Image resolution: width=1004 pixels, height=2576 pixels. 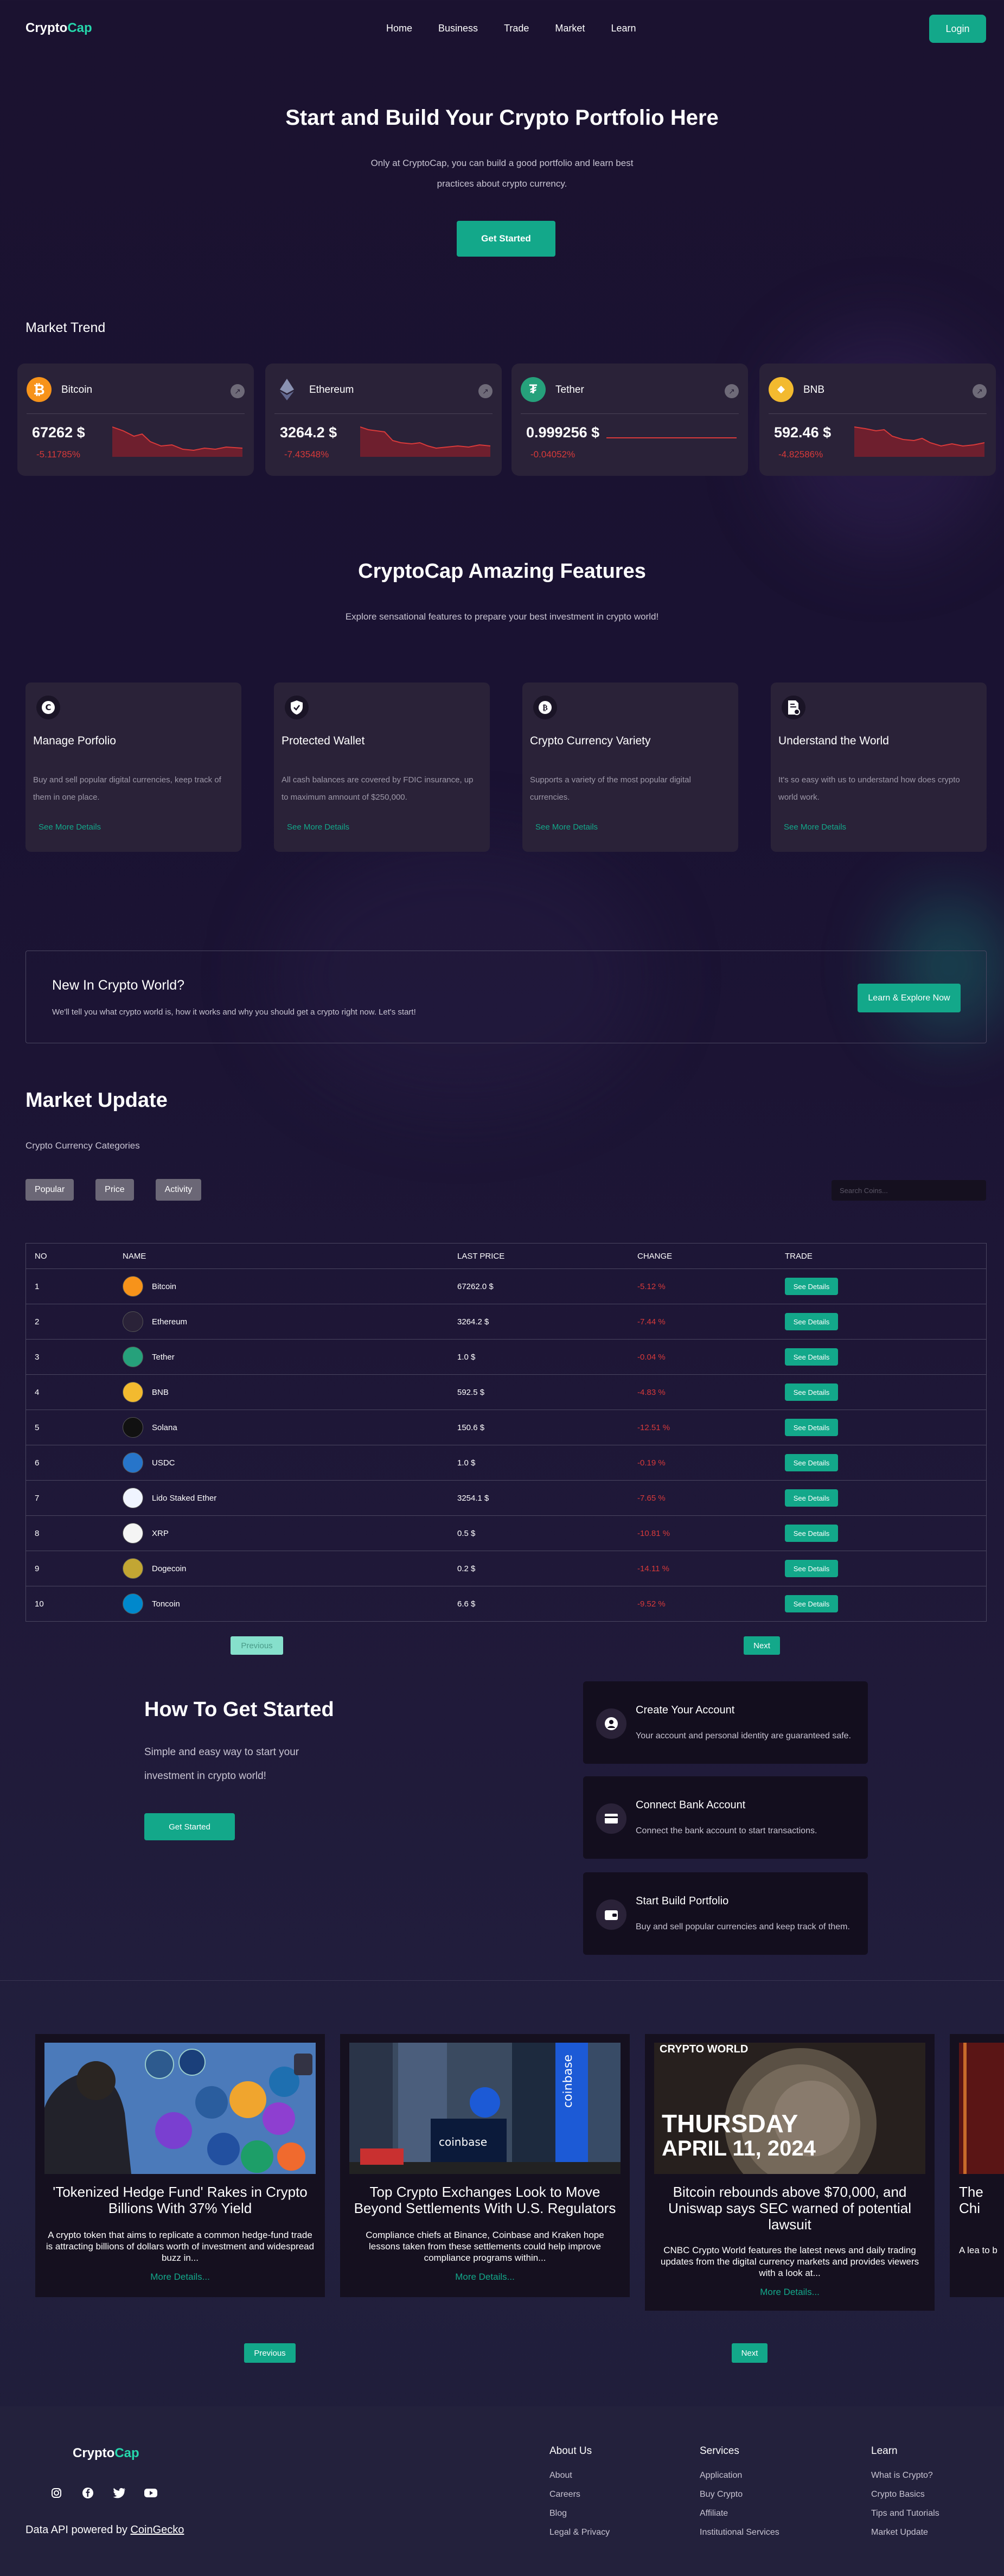 I want to click on coin-name: Dogecoin, so click(x=169, y=1568).